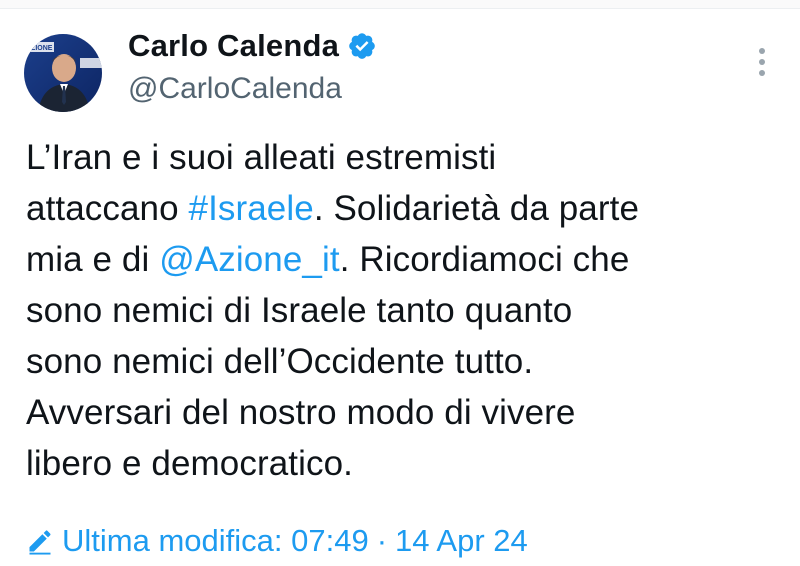  What do you see at coordinates (39, 48) in the screenshot?
I see `avatar-logo-text: AZIONE` at bounding box center [39, 48].